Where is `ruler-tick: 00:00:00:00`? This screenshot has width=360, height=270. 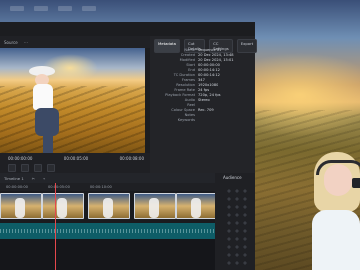 ruler-tick: 00:00:00:00 is located at coordinates (17, 187).